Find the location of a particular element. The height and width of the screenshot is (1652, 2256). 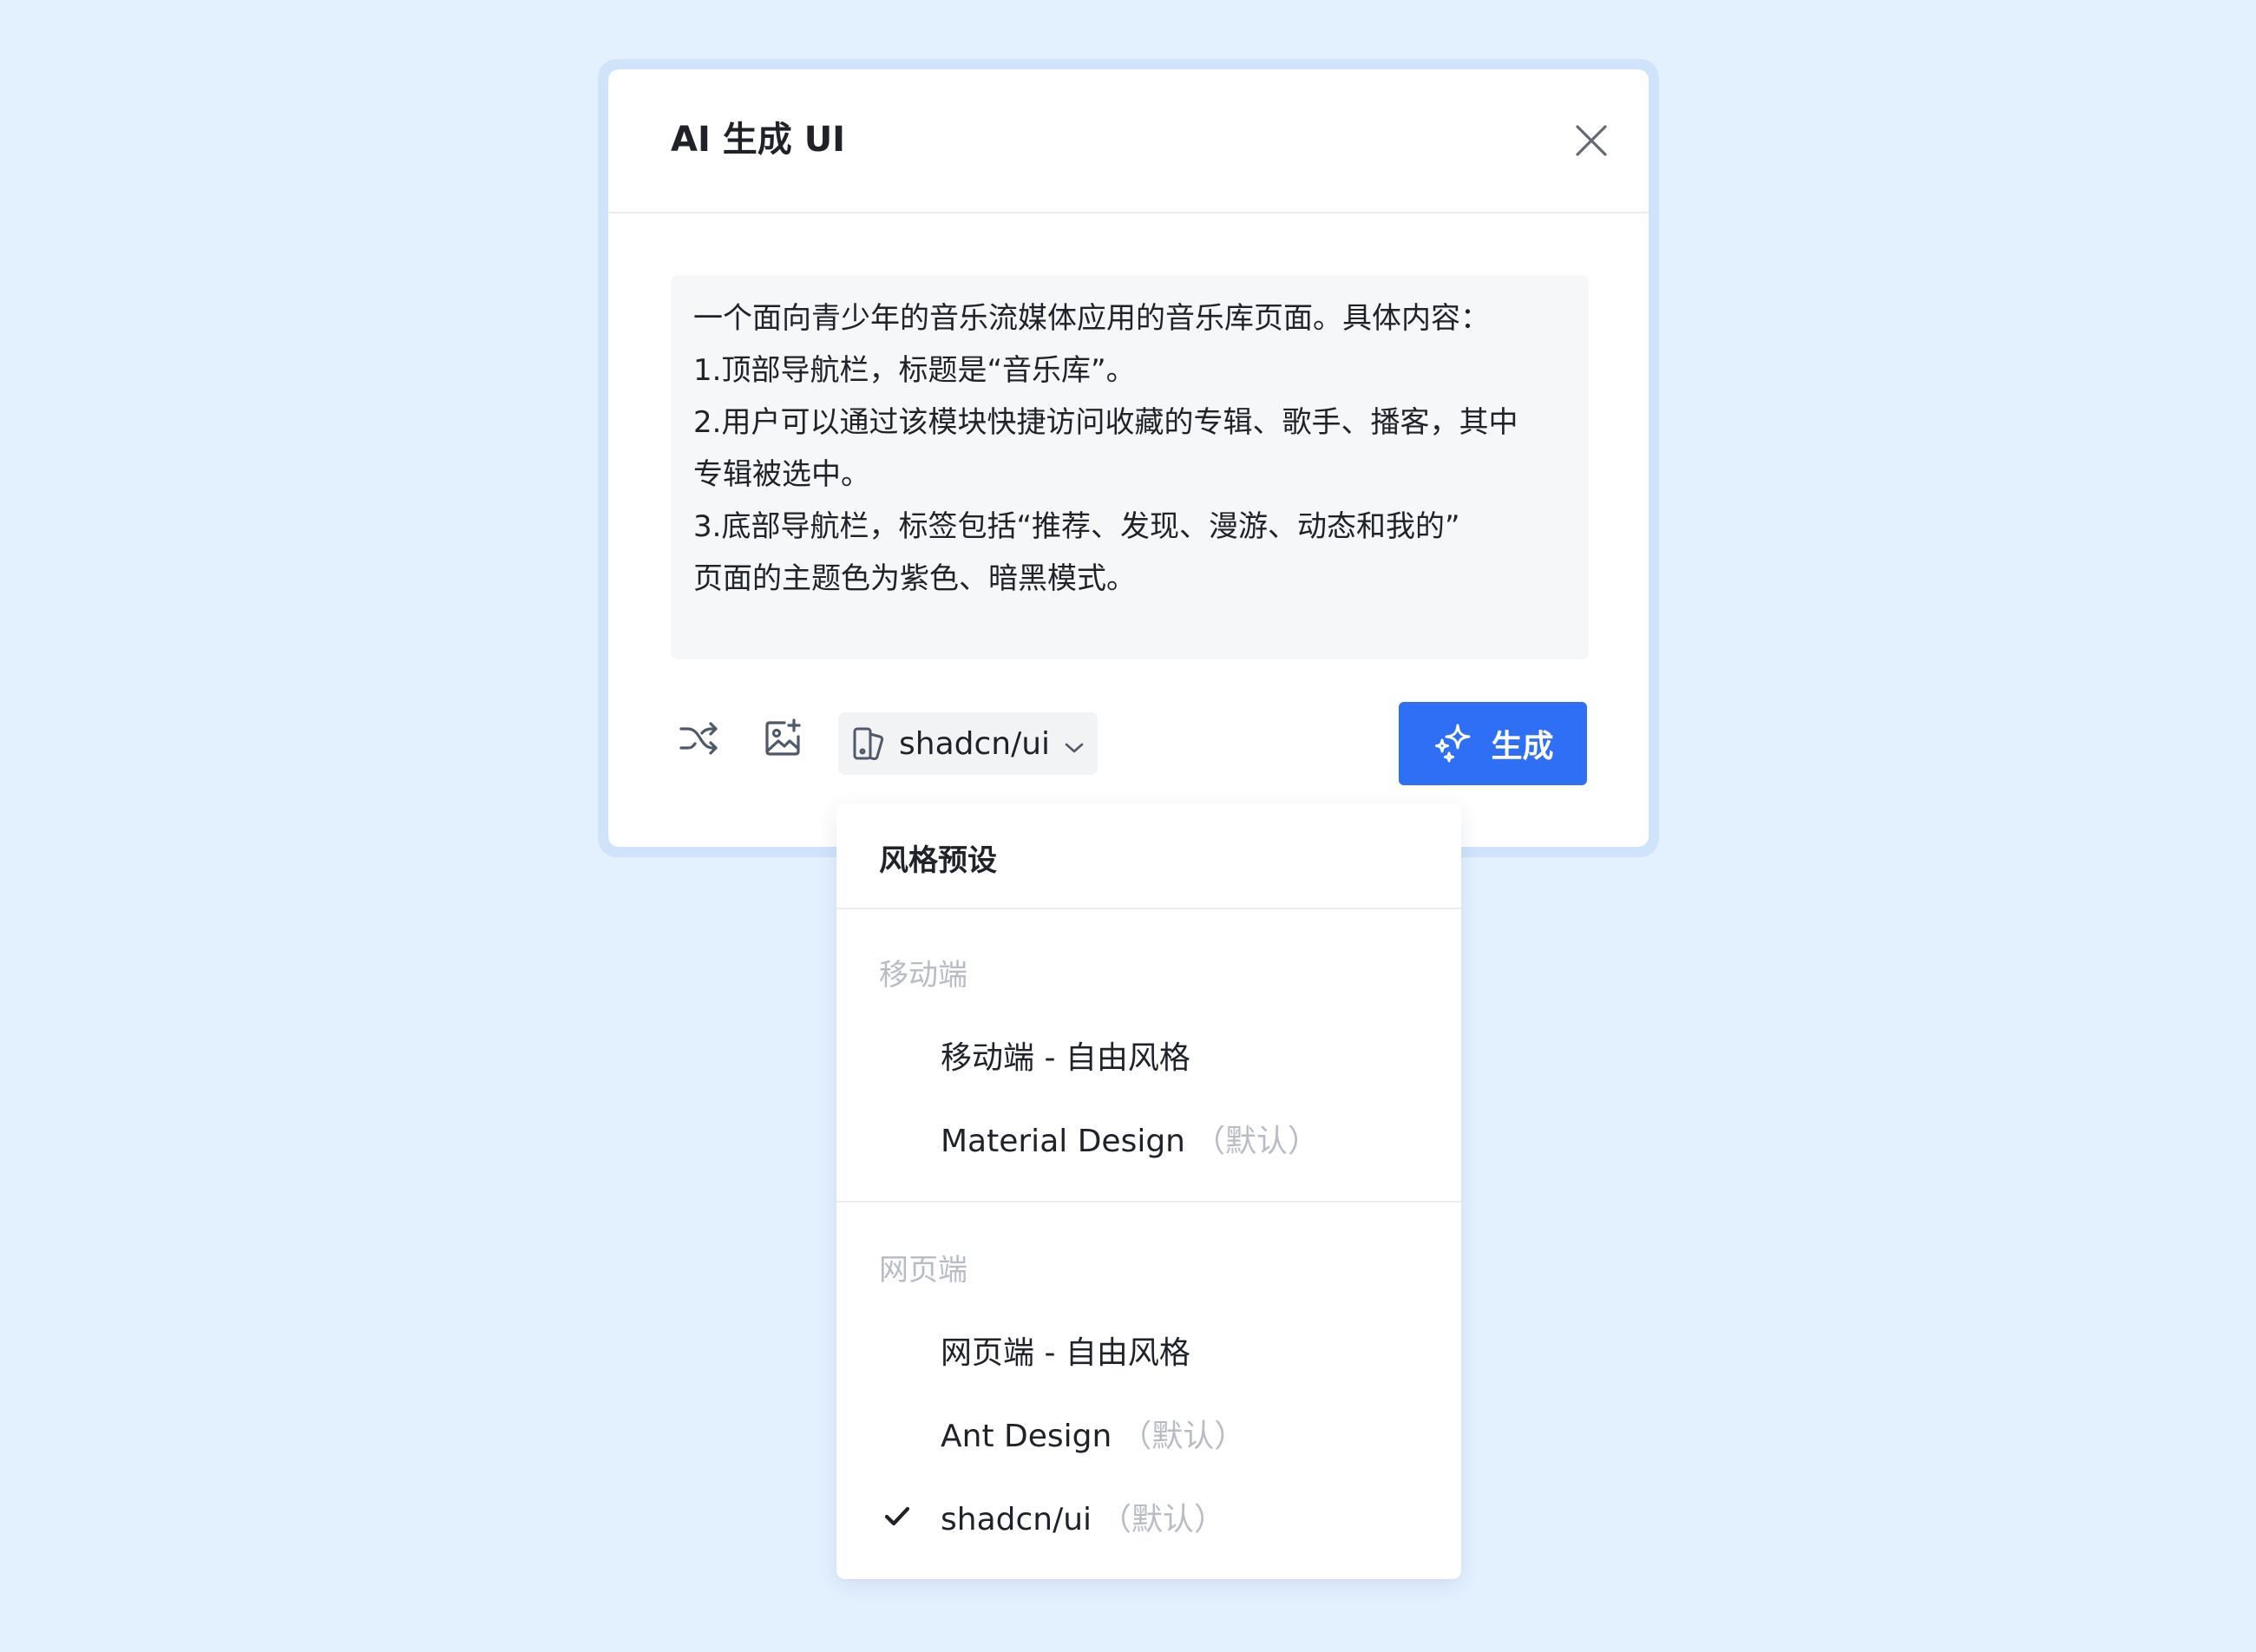

option-label: shadcn/ui （默认） is located at coordinates (1083, 1517).